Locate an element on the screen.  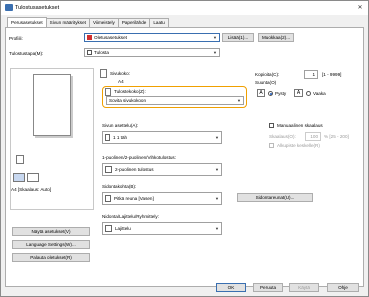
copies-label: Kopioita(C): is located at coordinates (267, 74).